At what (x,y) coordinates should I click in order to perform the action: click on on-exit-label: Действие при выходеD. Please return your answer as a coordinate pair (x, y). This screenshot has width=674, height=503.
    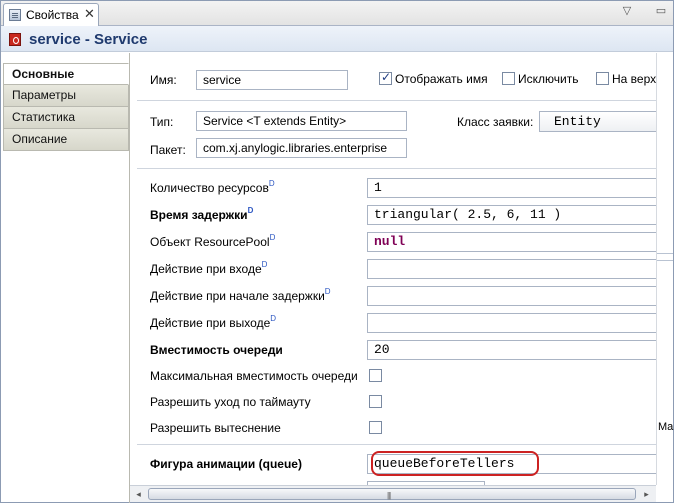
    Looking at the image, I should click on (213, 322).